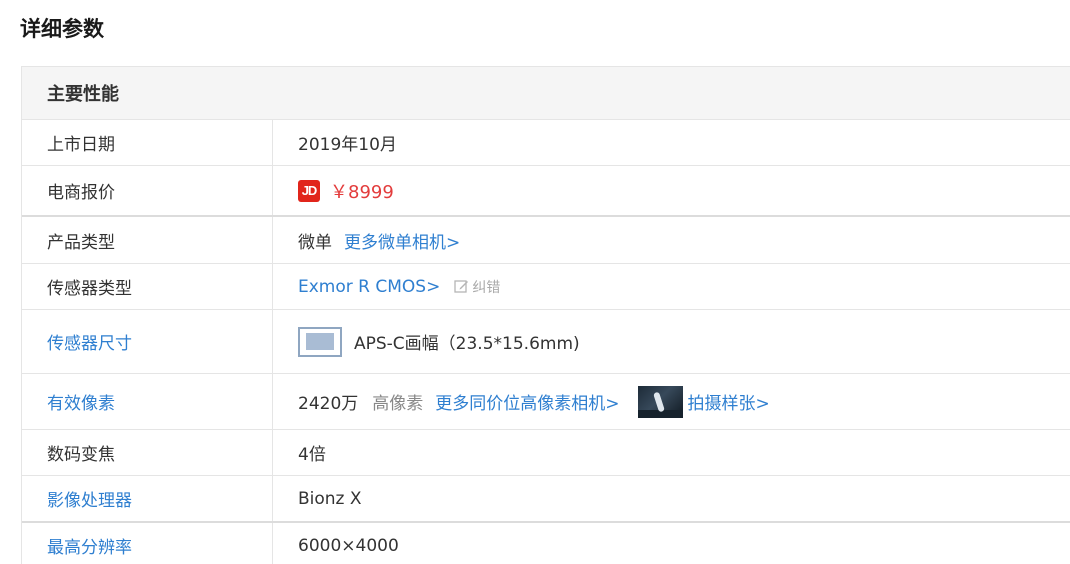 The image size is (1070, 564). I want to click on max-resolution-value: 6000×4000, so click(348, 545).